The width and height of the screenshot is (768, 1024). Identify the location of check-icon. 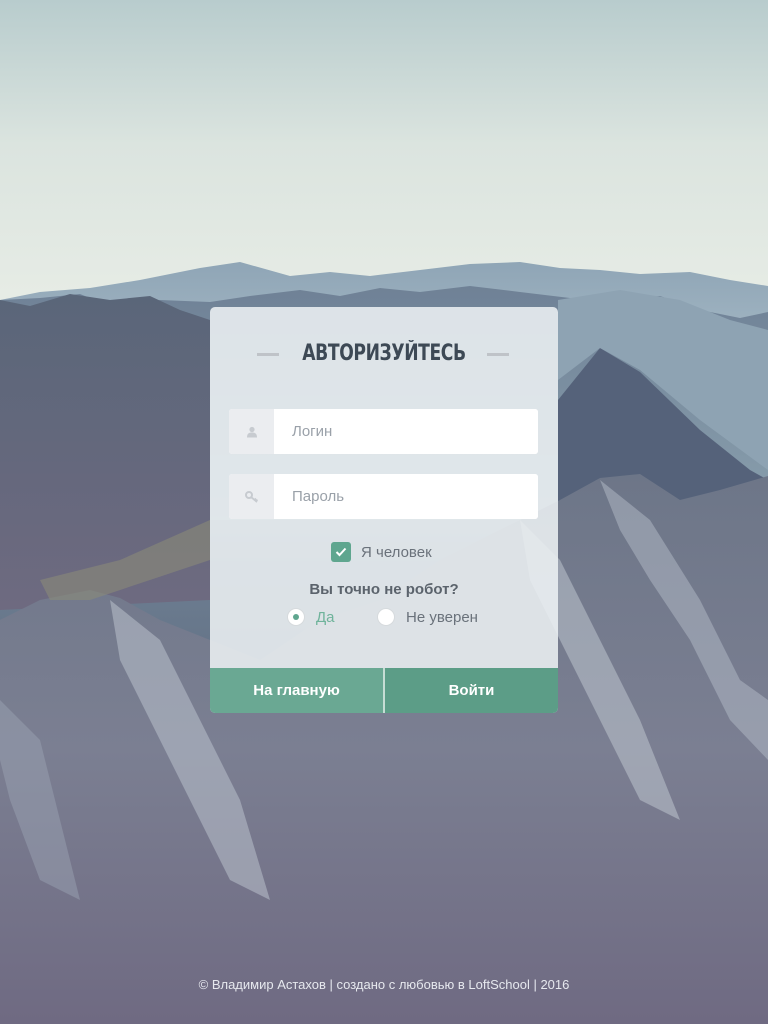
(341, 552).